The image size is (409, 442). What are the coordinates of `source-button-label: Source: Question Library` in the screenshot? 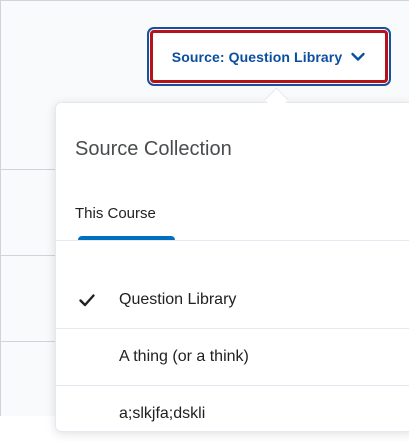 It's located at (257, 56).